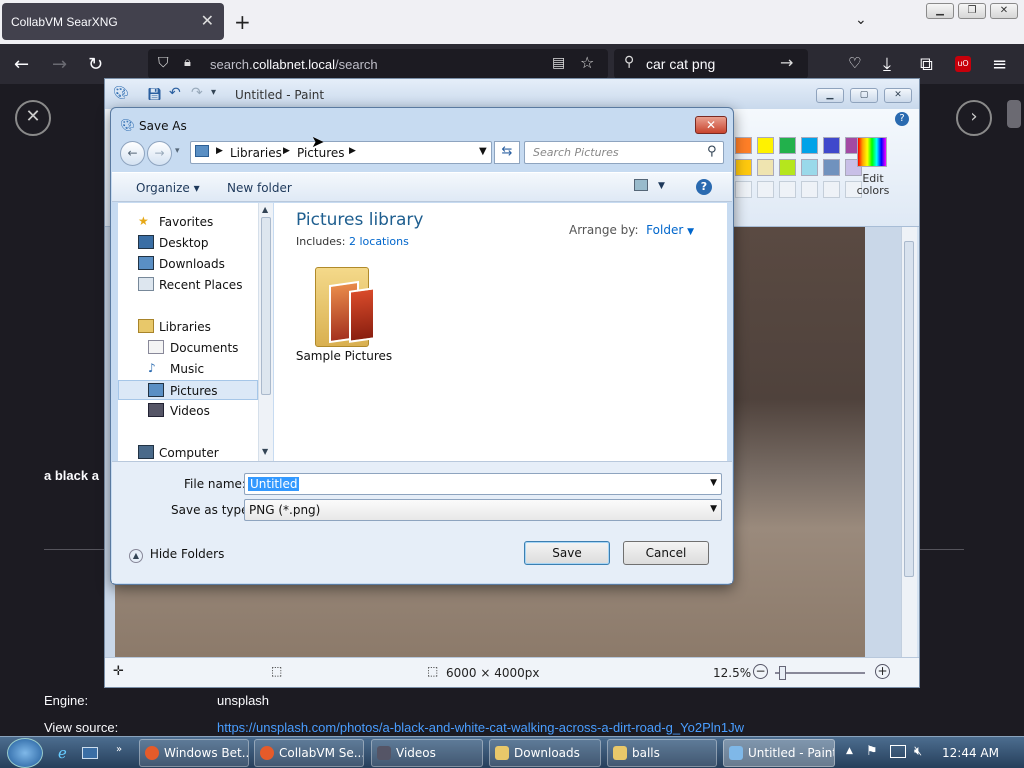 This screenshot has width=1024, height=768. I want to click on nav-recent-places: Recent Places, so click(188, 285).